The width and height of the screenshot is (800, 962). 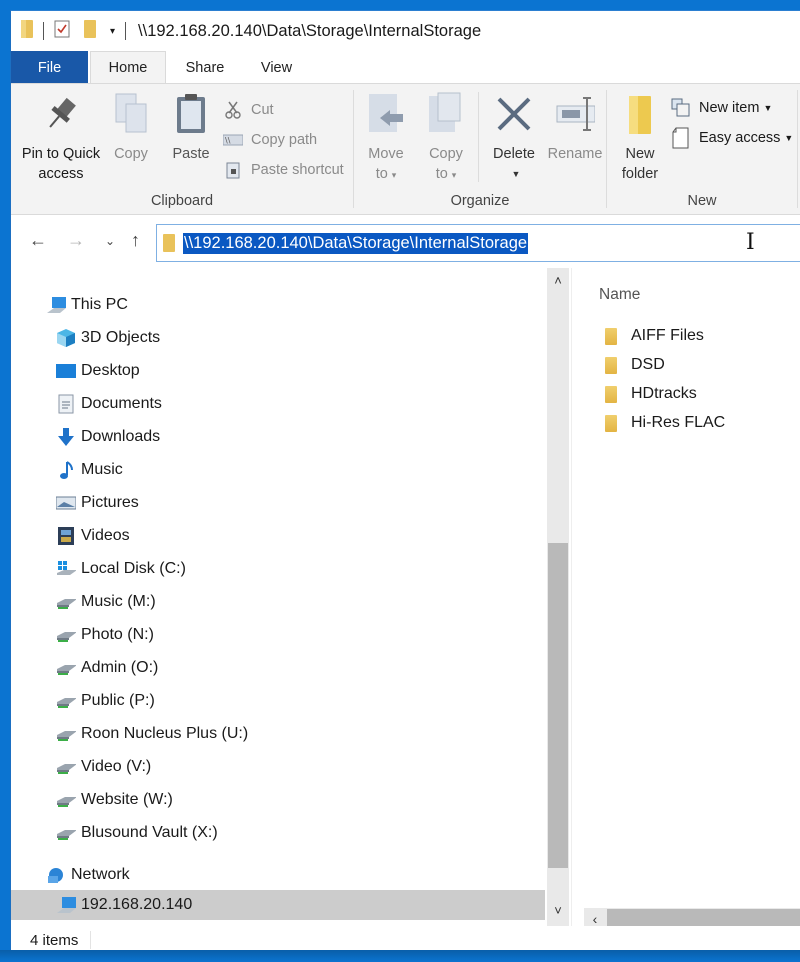 What do you see at coordinates (165, 733) in the screenshot?
I see `tree-item-label: Roon Nucleus Plus (U:)` at bounding box center [165, 733].